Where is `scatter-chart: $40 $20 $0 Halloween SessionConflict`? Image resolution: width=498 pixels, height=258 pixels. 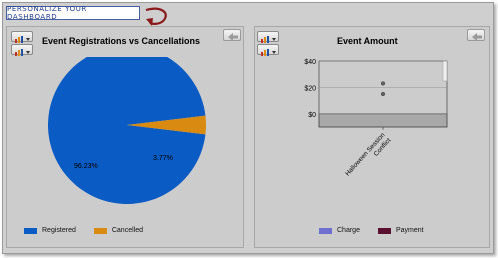 scatter-chart: $40 $20 $0 Halloween SessionConflict is located at coordinates (376, 118).